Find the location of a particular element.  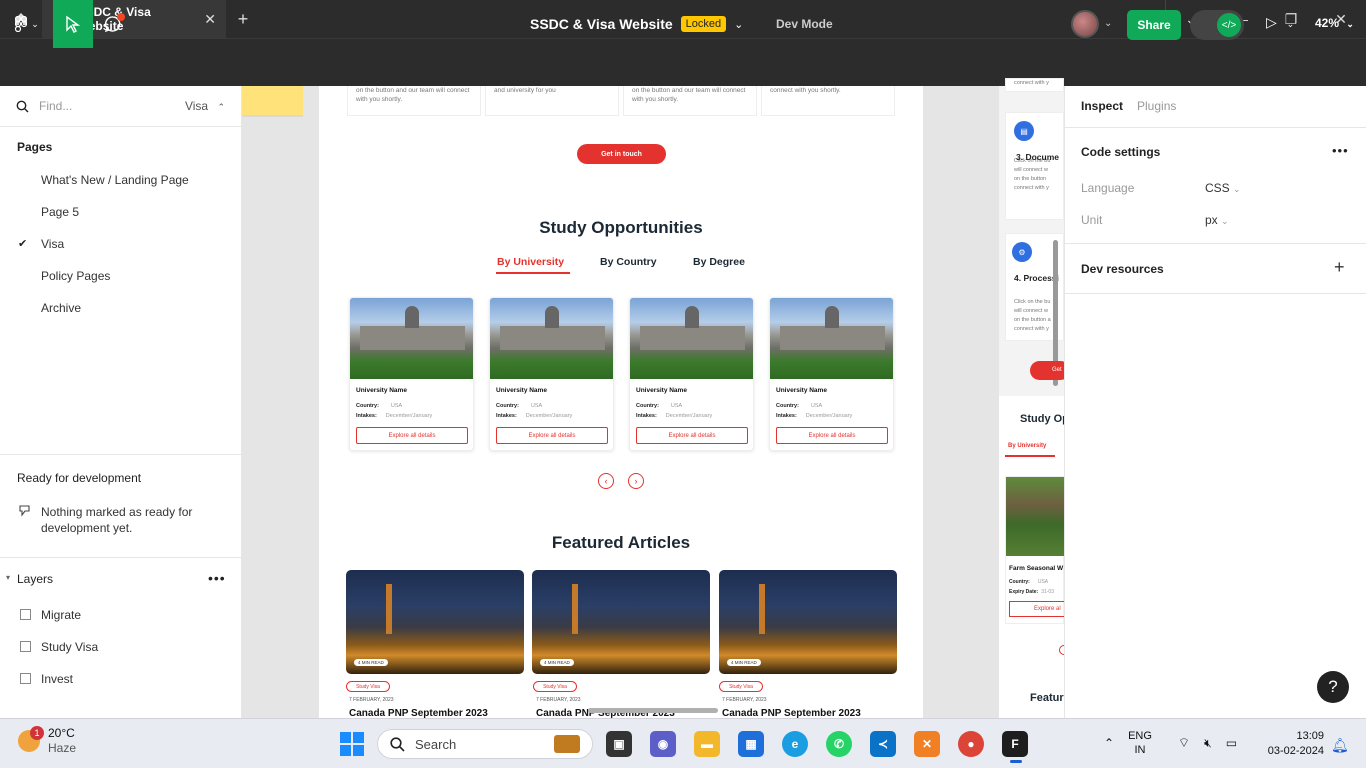

task-view-icon: ▣ is located at coordinates (619, 744).